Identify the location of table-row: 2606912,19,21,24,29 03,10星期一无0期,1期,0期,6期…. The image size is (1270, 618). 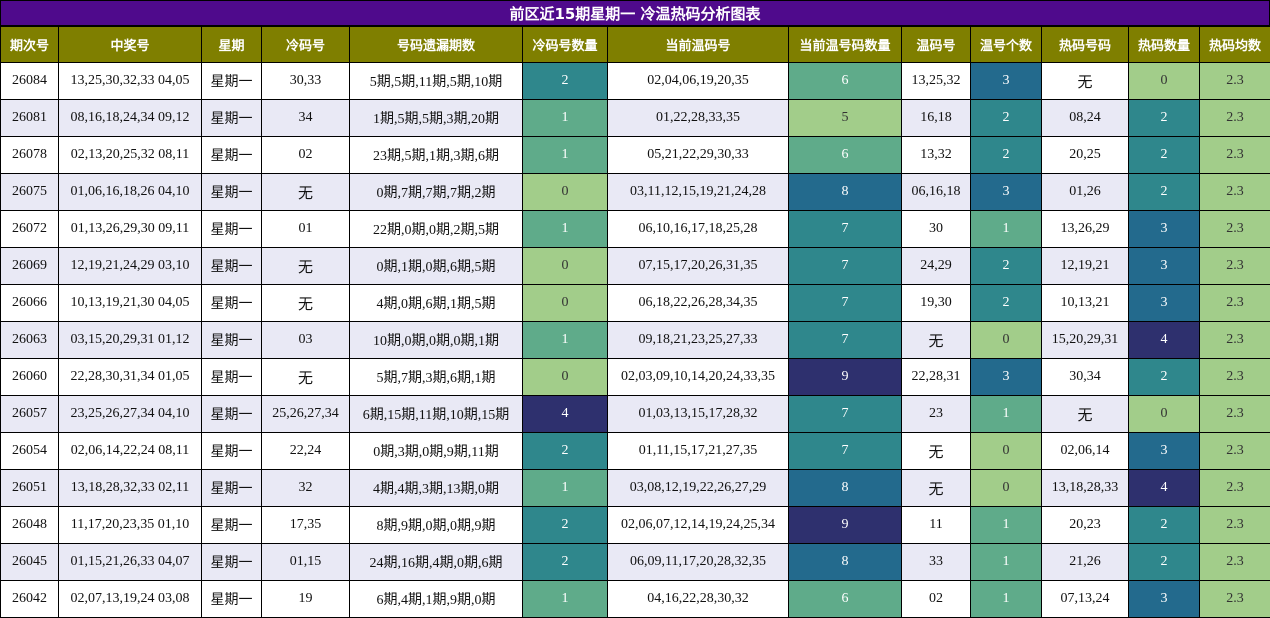
(635, 266).